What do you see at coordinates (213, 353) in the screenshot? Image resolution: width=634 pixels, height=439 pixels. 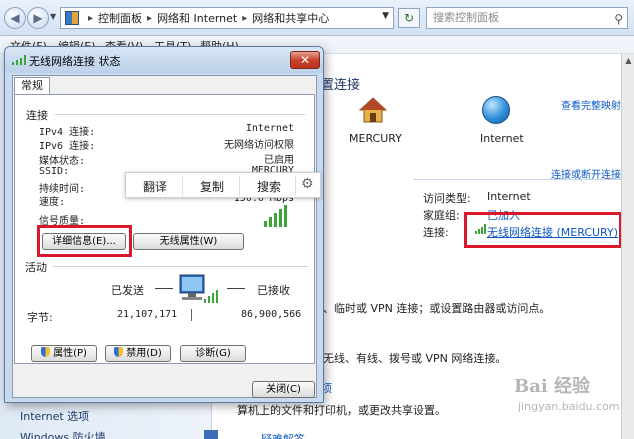 I see `diagnose-button: 诊断(G)` at bounding box center [213, 353].